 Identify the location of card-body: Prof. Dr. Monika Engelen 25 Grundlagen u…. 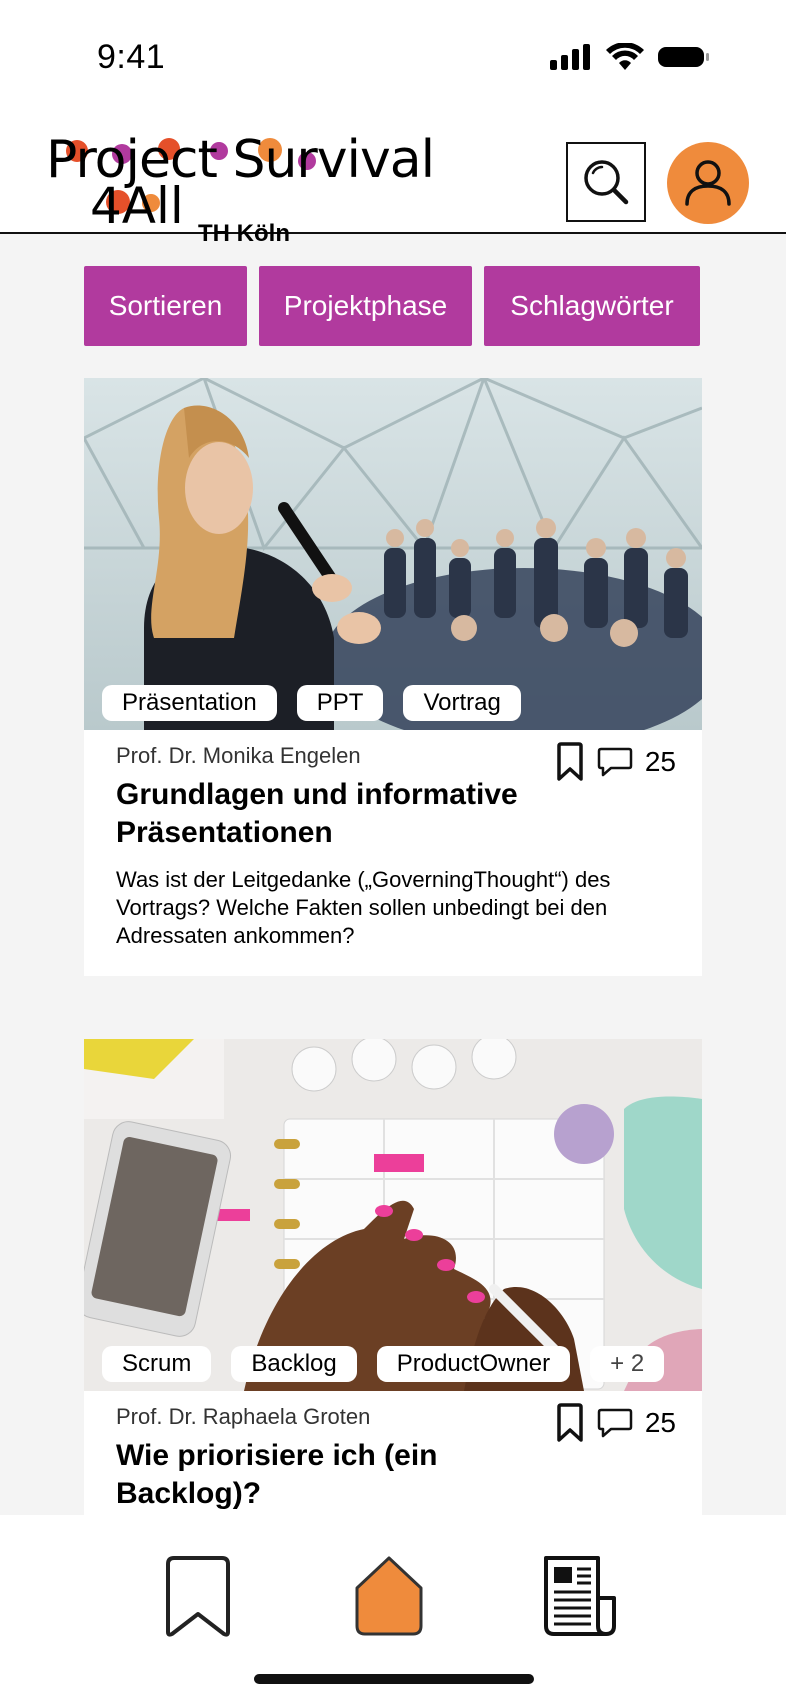
(393, 853).